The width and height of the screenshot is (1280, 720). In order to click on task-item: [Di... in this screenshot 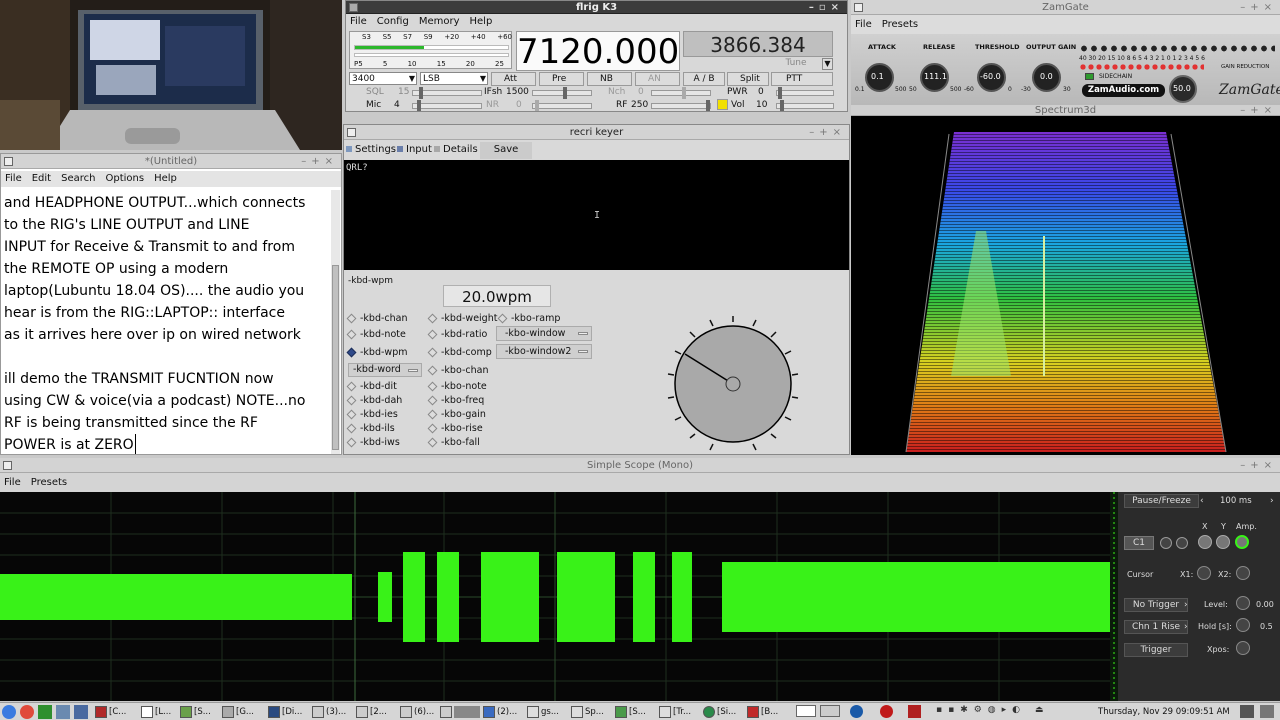, I will do `click(285, 712)`.